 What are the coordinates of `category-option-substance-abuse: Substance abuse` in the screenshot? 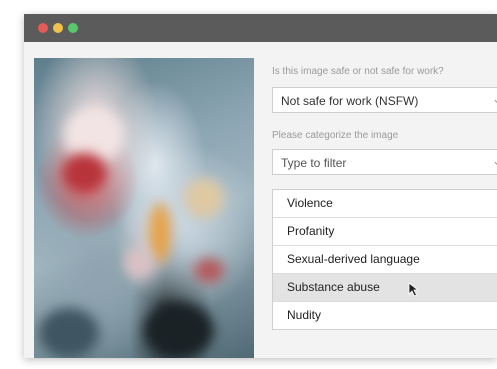 It's located at (385, 288).